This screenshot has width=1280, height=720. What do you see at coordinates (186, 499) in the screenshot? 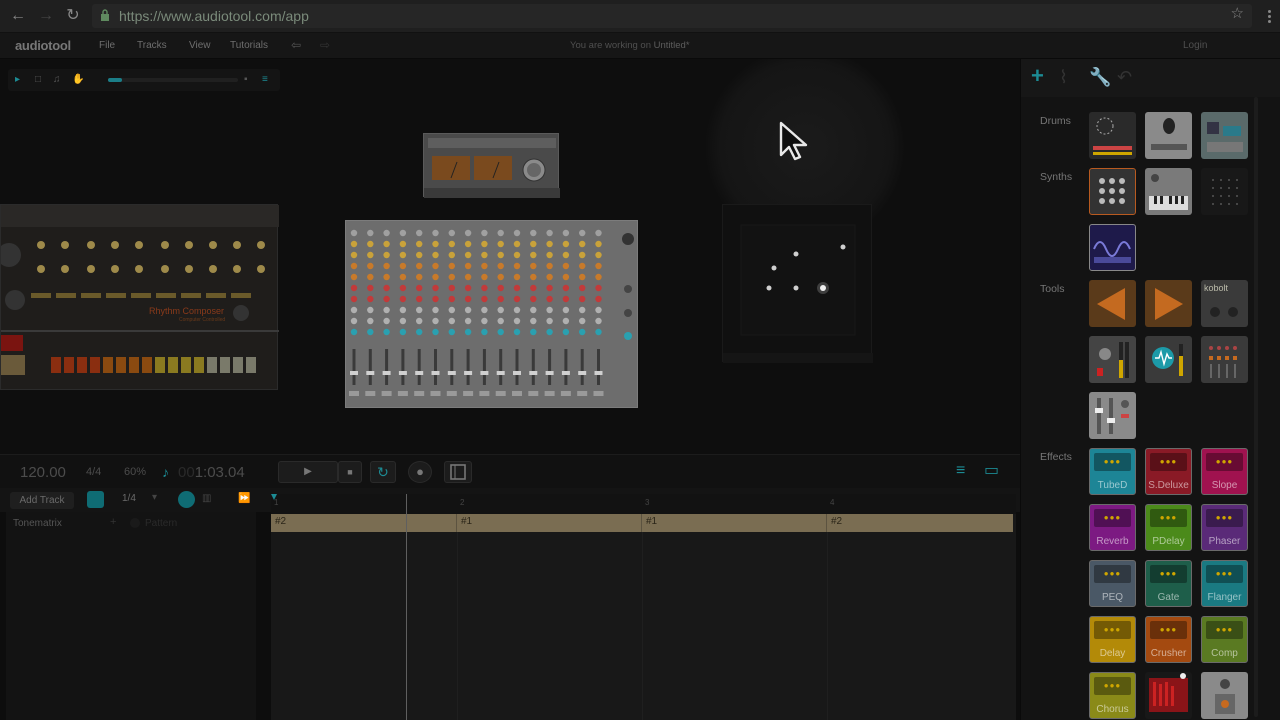
I see `follow-playhead-button` at bounding box center [186, 499].